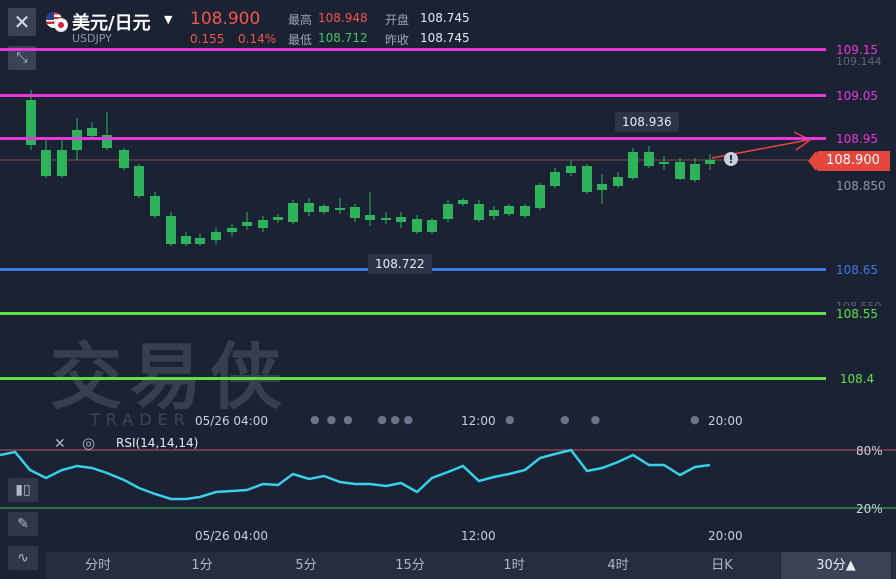 Image resolution: width=896 pixels, height=579 pixels. What do you see at coordinates (400, 264) in the screenshot?
I see `low-callout: 108.722` at bounding box center [400, 264].